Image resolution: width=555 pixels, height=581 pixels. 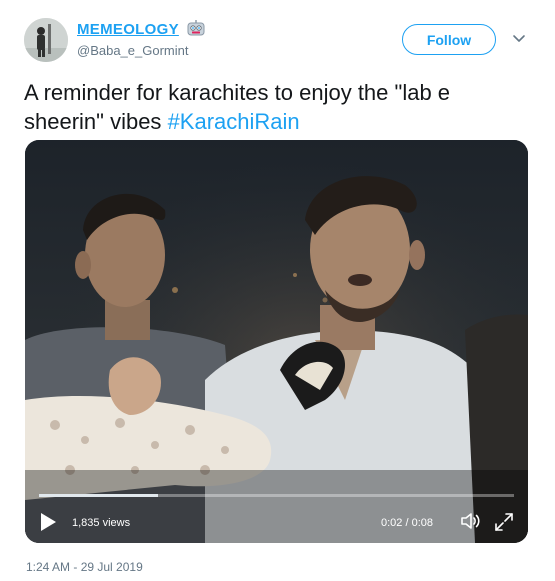 What do you see at coordinates (101, 523) in the screenshot?
I see `view-count: 1,835 views` at bounding box center [101, 523].